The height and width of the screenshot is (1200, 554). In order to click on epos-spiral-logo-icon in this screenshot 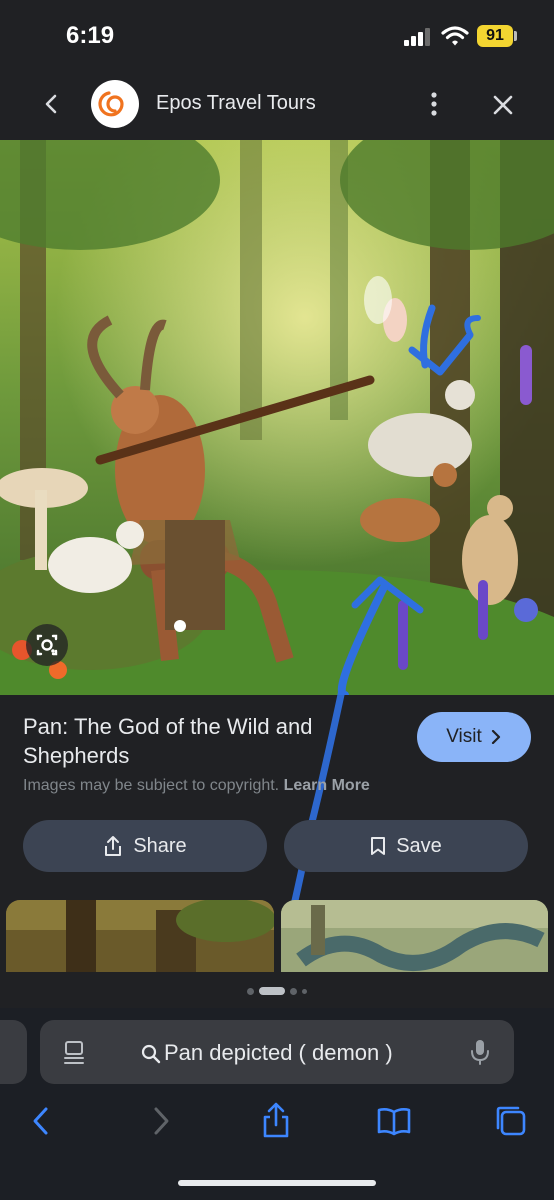, I will do `click(111, 104)`.